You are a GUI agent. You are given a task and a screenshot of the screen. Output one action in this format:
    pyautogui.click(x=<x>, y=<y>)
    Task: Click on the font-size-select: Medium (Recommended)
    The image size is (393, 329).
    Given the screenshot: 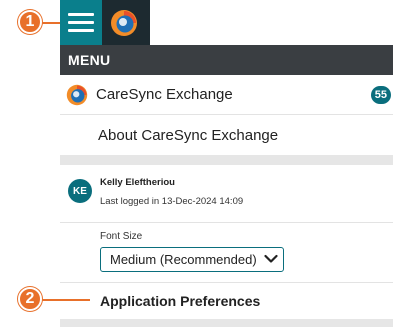 What is the action you would take?
    pyautogui.click(x=192, y=259)
    